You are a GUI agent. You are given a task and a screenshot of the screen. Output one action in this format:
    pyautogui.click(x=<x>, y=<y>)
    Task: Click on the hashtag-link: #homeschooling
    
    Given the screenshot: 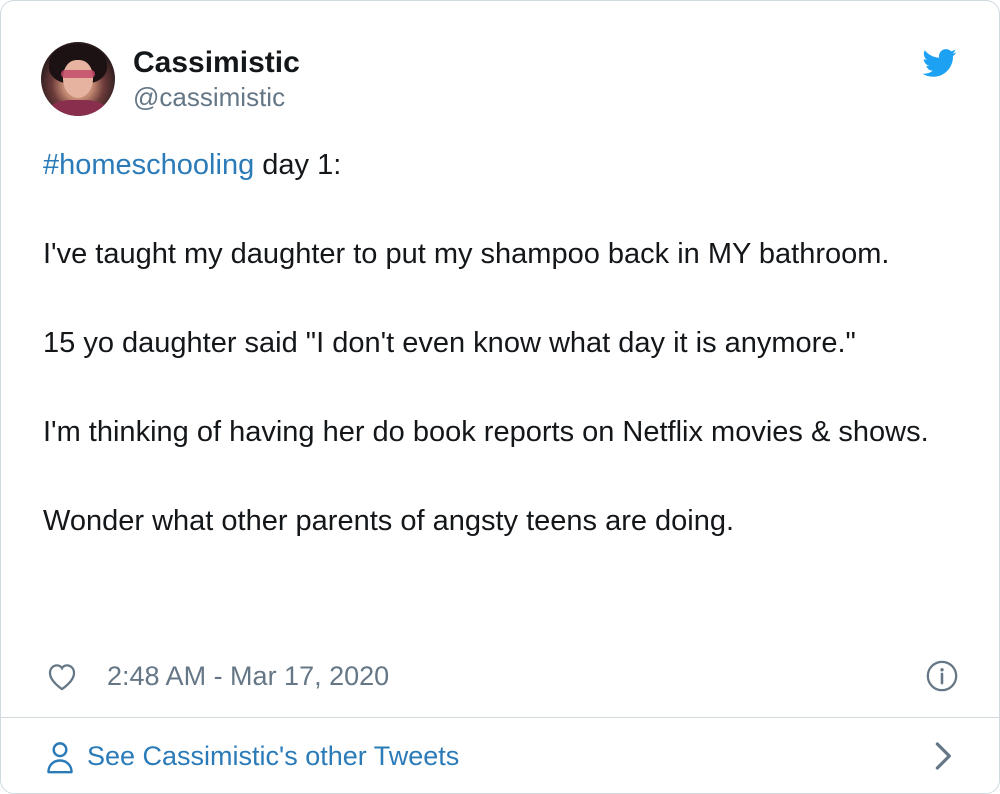 What is the action you would take?
    pyautogui.click(x=148, y=165)
    